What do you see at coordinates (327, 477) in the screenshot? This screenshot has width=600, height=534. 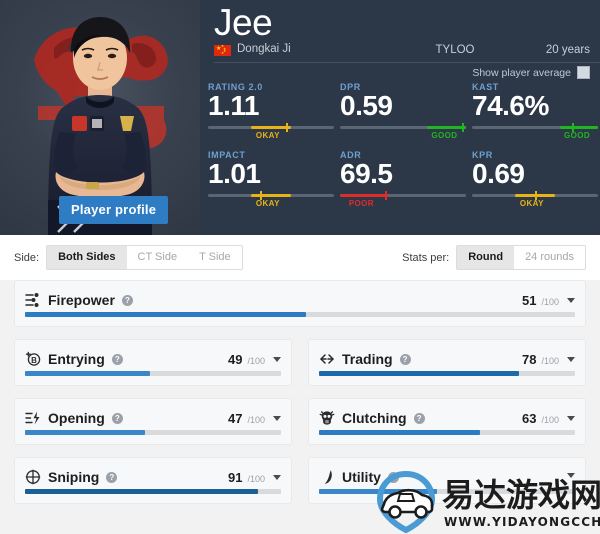 I see `utility-icon` at bounding box center [327, 477].